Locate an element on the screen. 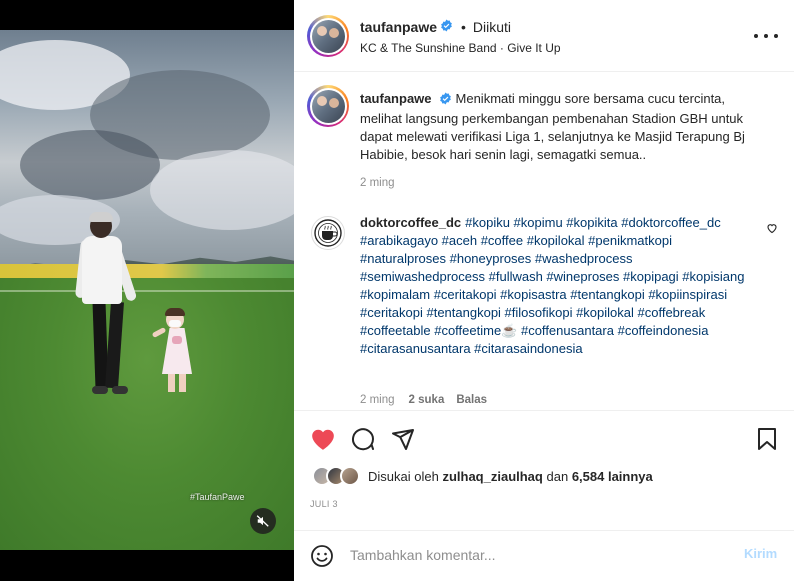  speaker-muted-icon is located at coordinates (262, 521).